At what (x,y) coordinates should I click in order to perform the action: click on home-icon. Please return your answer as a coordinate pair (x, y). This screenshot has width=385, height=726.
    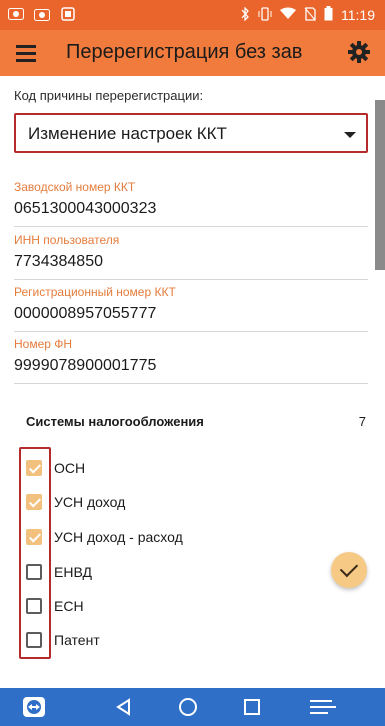
    Looking at the image, I should click on (188, 707).